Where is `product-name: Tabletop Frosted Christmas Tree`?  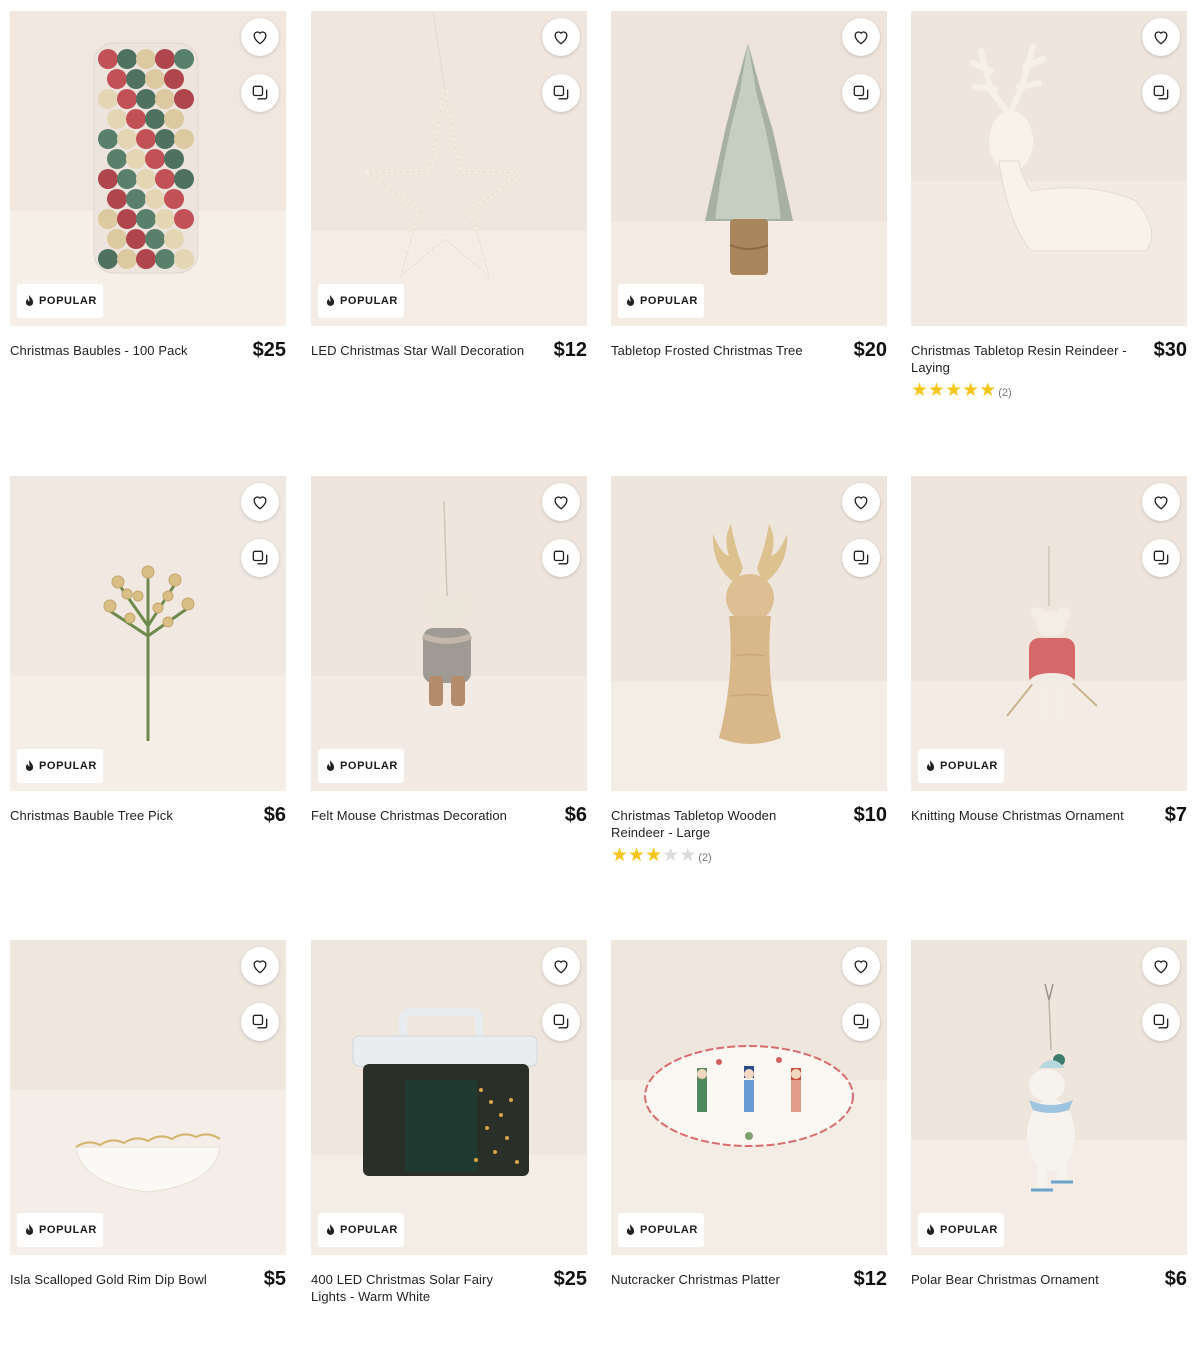 product-name: Tabletop Frosted Christmas Tree is located at coordinates (707, 350).